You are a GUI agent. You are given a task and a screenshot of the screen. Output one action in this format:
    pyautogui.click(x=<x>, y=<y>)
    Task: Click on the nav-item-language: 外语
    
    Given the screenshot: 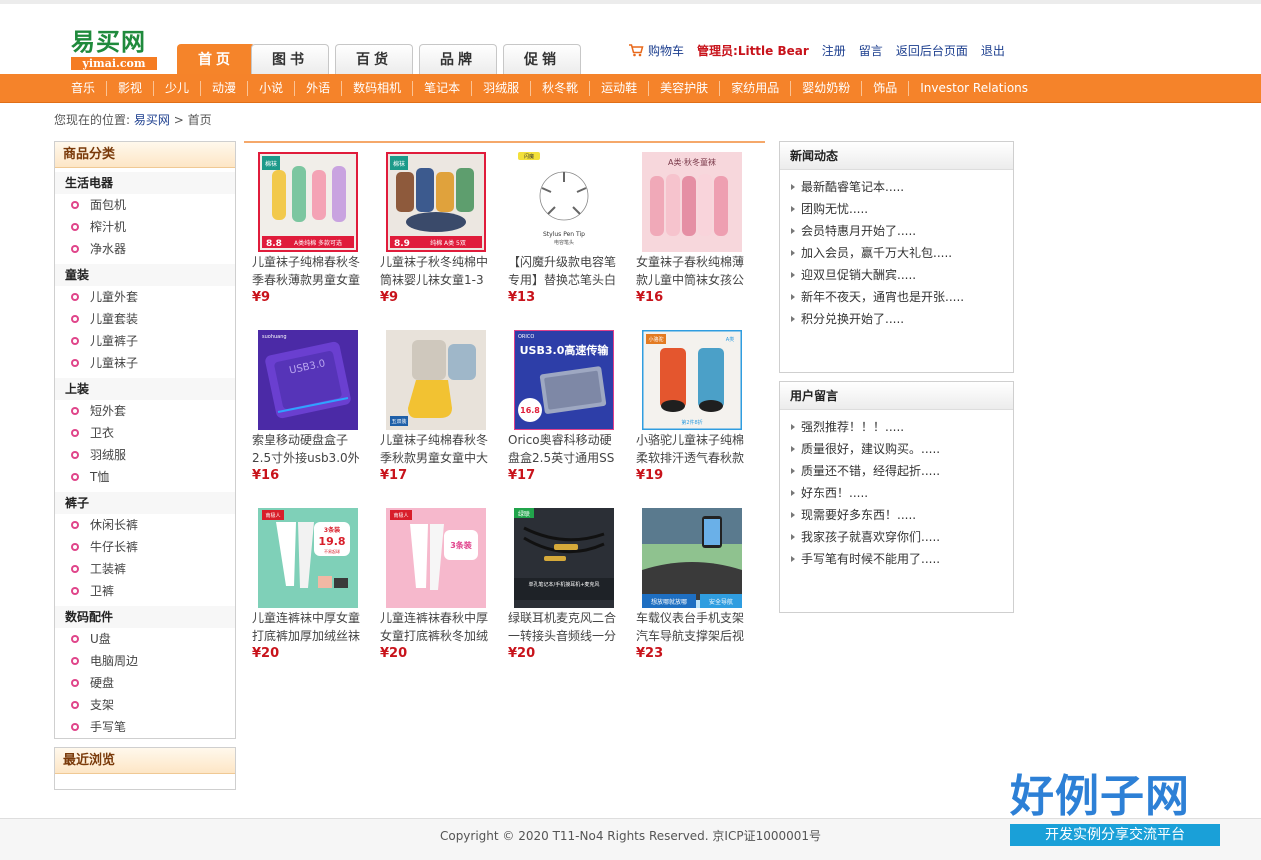 What is the action you would take?
    pyautogui.click(x=319, y=88)
    